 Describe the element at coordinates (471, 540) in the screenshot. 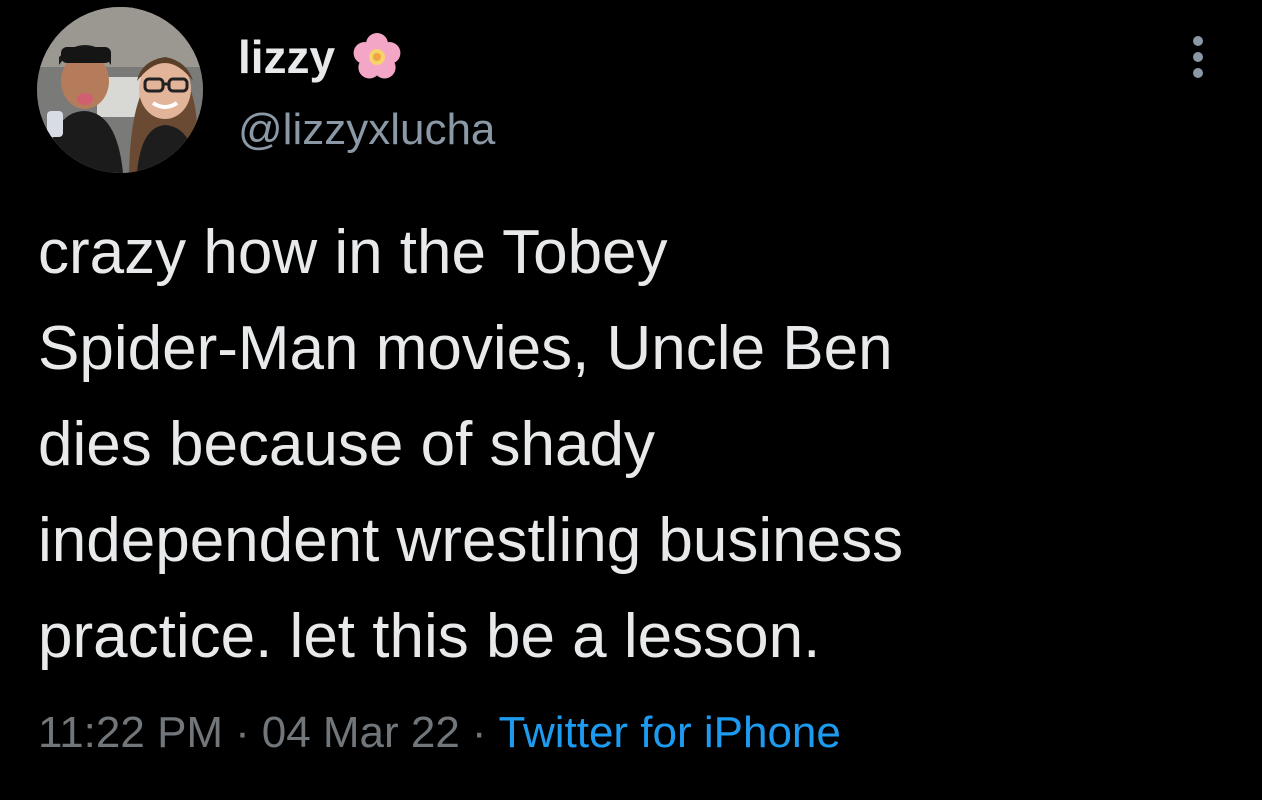

I see `tweet-text-line: independent wrestling business` at that location.